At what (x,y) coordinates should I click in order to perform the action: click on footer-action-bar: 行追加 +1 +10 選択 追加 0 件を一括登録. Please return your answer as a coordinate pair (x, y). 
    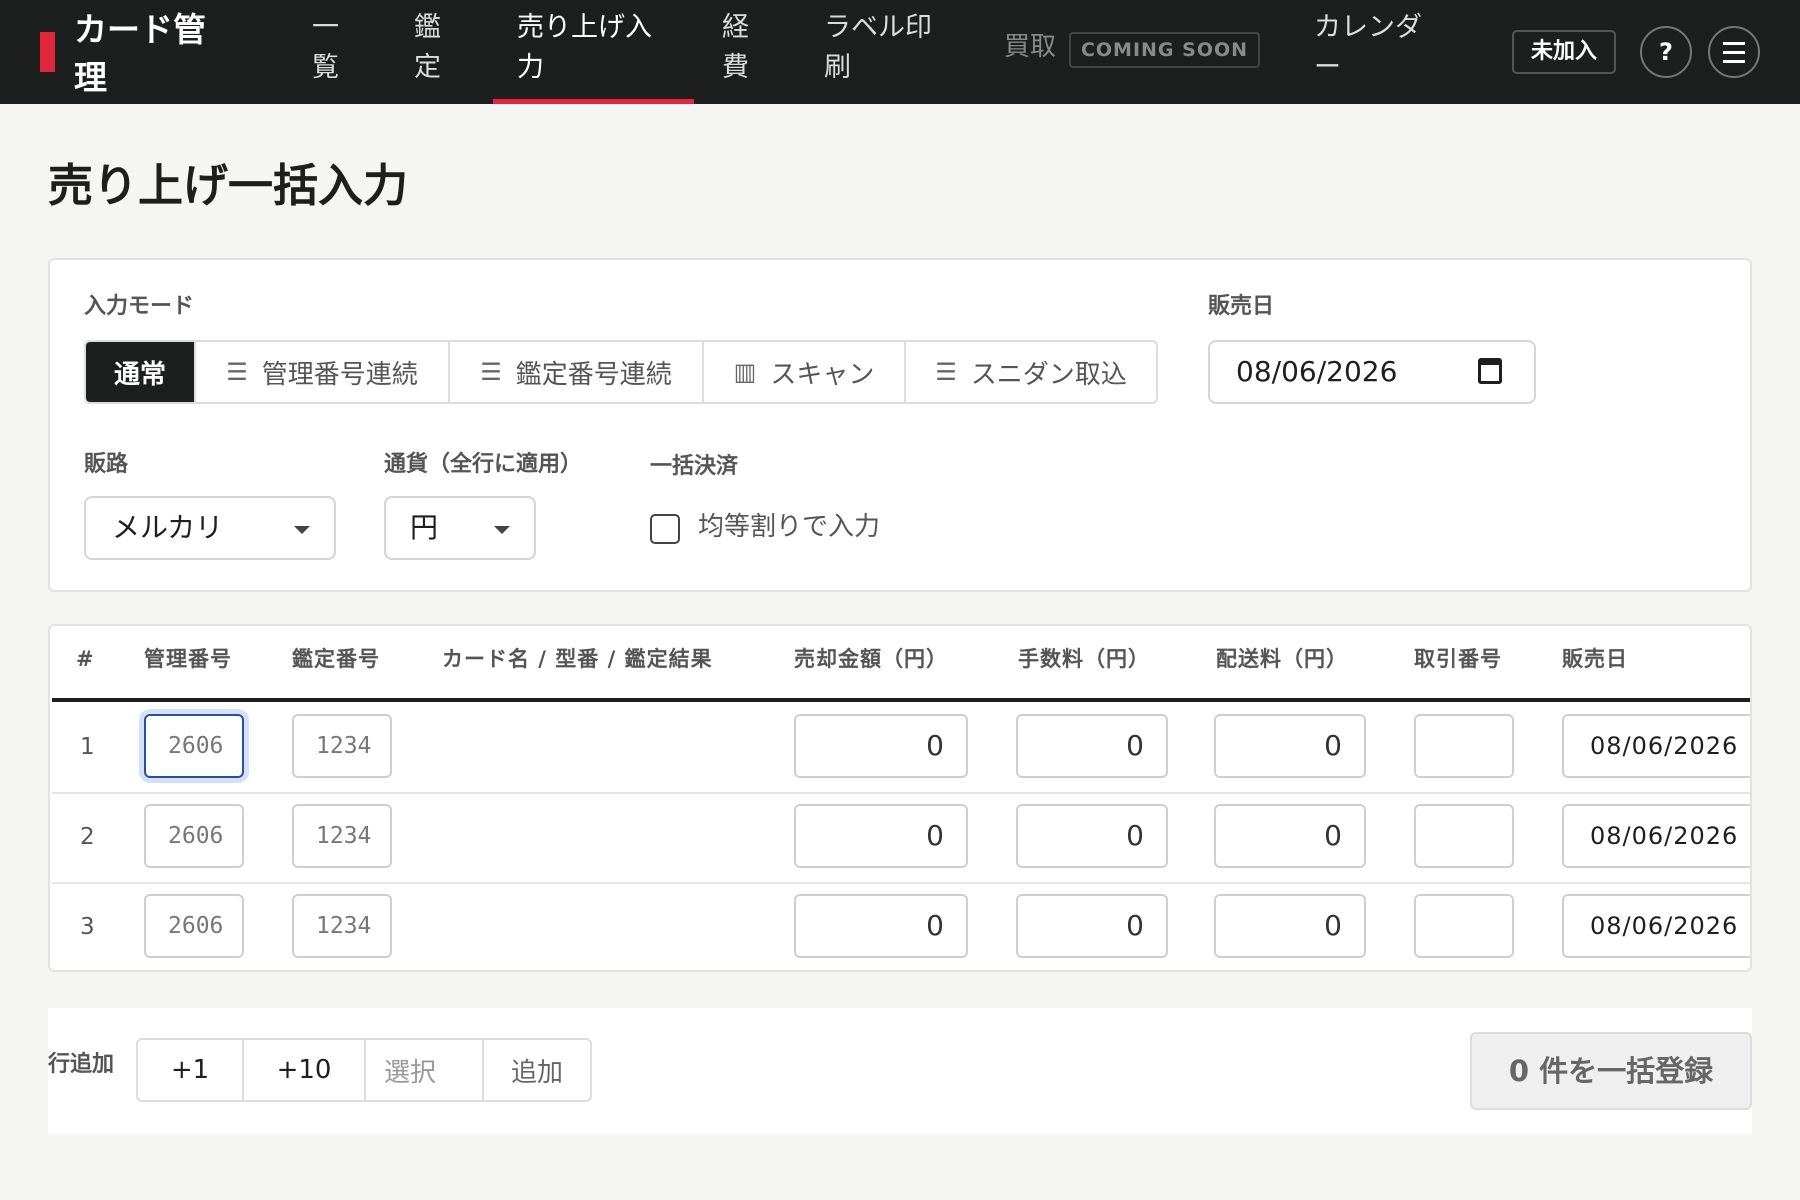
    Looking at the image, I should click on (900, 1071).